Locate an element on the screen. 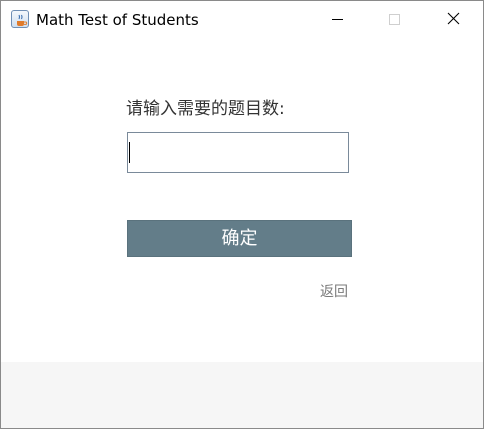 This screenshot has width=484, height=429. minimize-icon is located at coordinates (337, 19).